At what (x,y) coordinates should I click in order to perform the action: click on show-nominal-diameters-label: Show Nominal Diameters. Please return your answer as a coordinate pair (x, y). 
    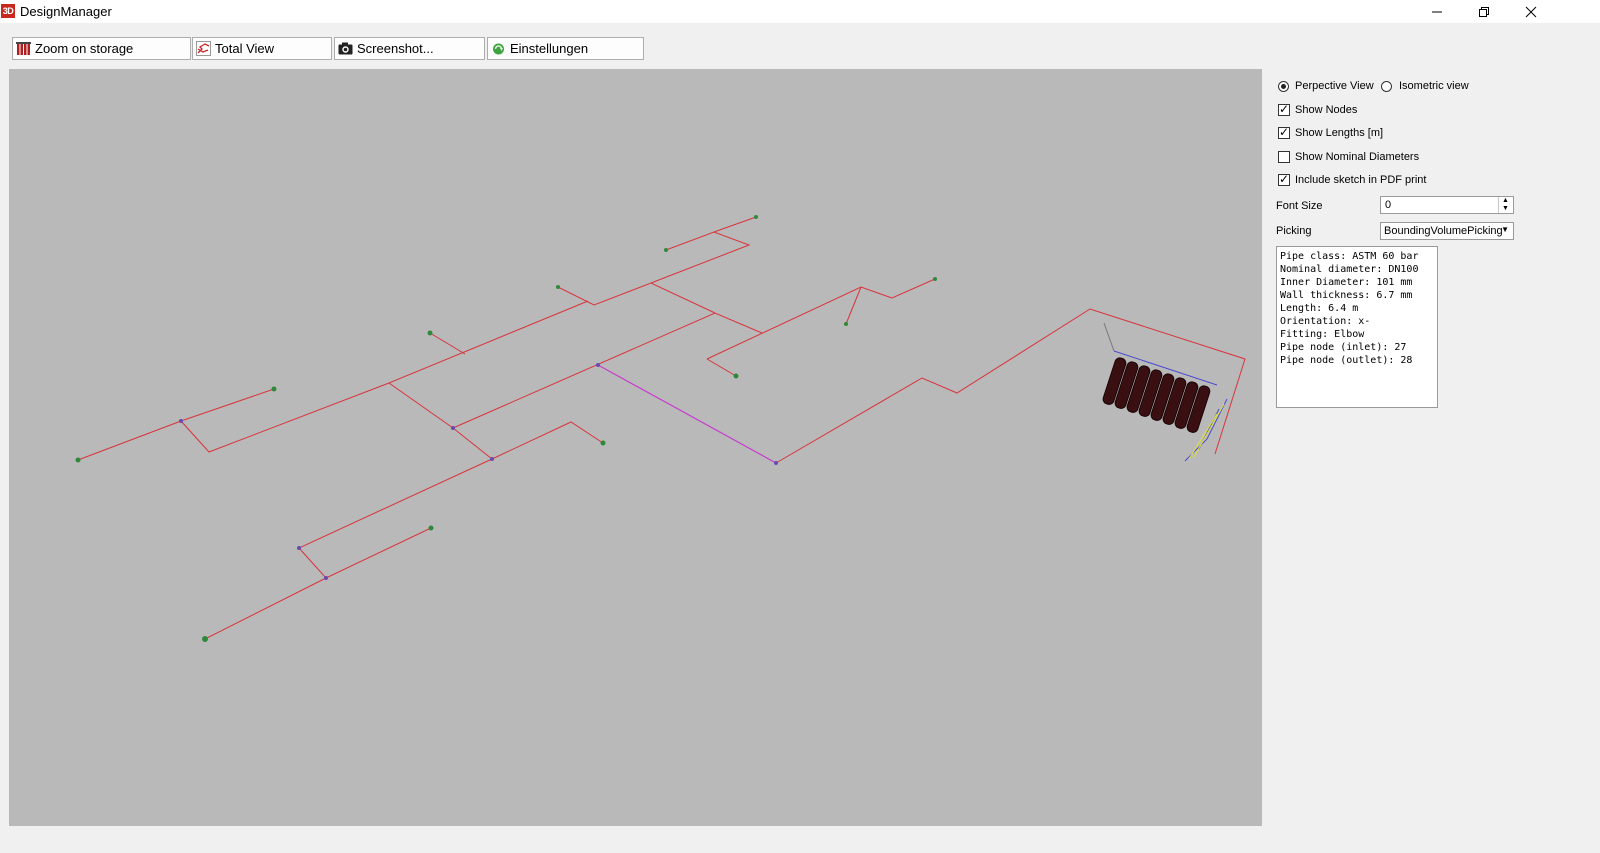
    Looking at the image, I should click on (1357, 157).